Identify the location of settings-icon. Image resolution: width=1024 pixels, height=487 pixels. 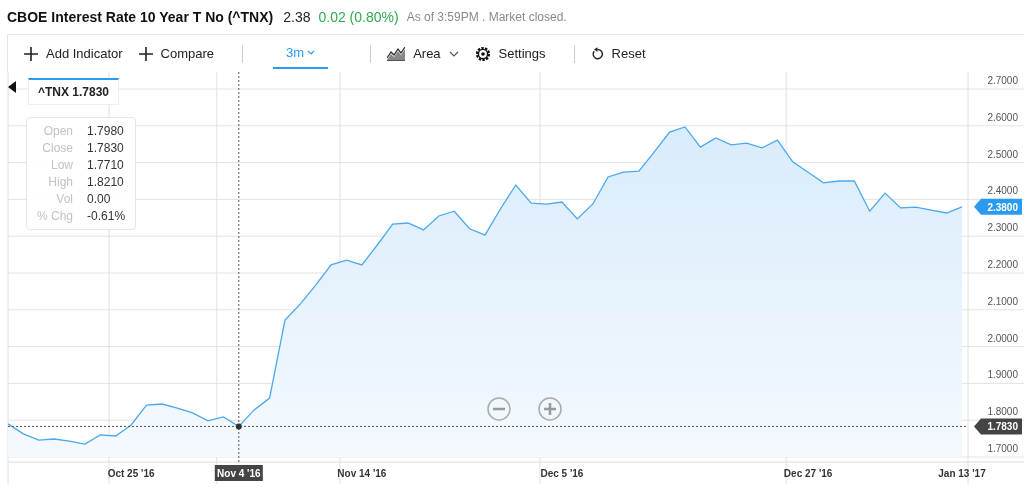
(482, 53).